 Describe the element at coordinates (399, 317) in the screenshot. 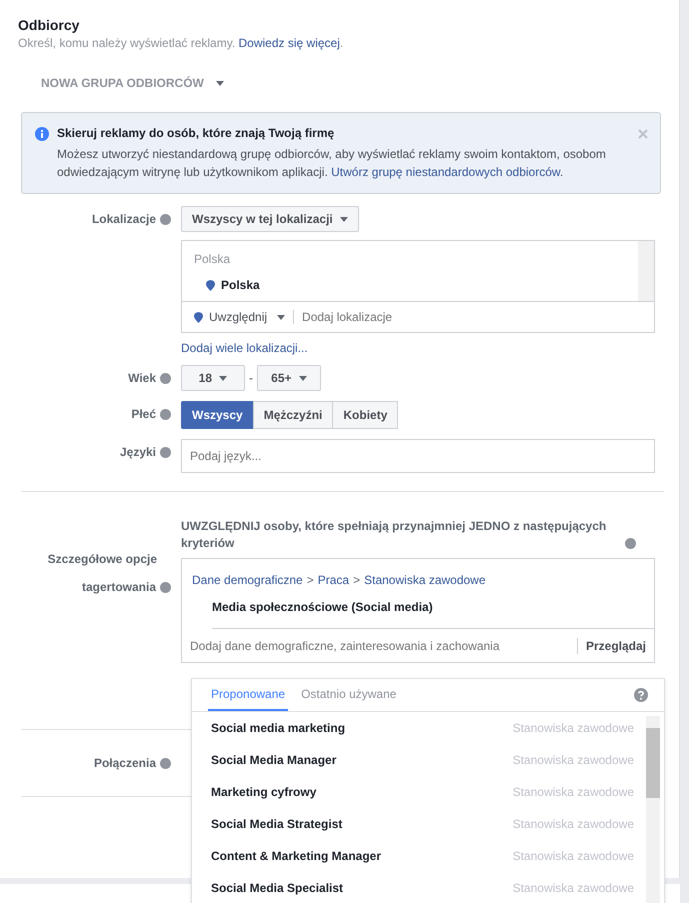

I see `location-input: Dodaj lokalizacje` at that location.